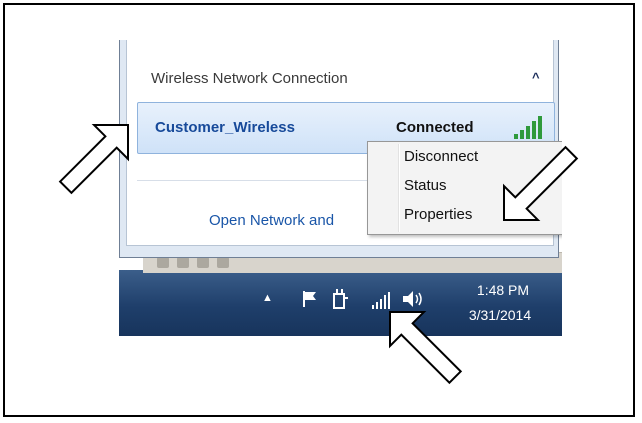 The image size is (642, 423). I want to click on callout-arrow-network-entry, so click(93, 159).